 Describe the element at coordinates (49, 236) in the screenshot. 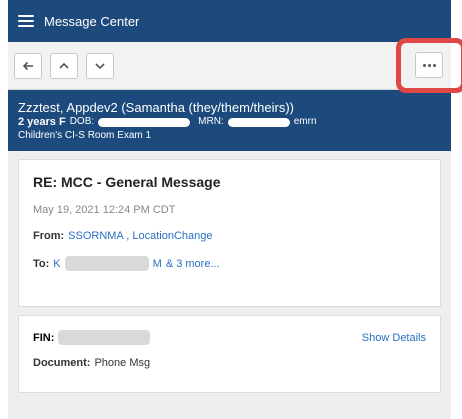

I see `from-label: From:` at that location.